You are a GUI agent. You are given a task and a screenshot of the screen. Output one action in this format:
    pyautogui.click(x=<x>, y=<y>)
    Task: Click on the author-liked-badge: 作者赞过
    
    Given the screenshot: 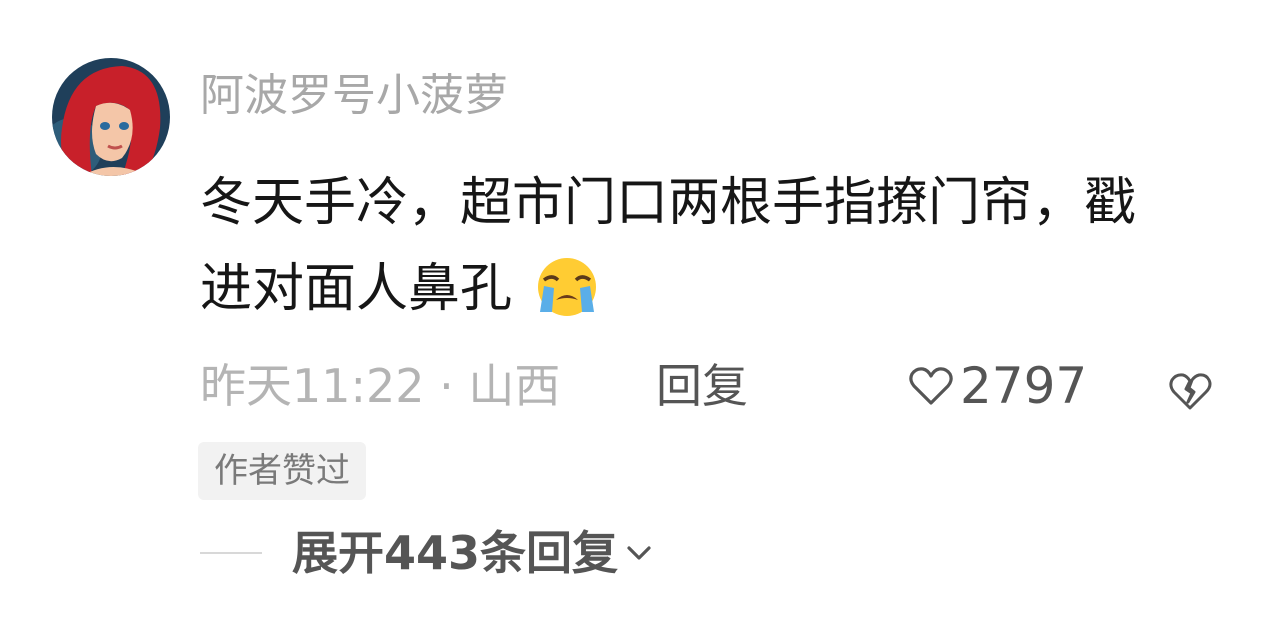 What is the action you would take?
    pyautogui.click(x=282, y=471)
    